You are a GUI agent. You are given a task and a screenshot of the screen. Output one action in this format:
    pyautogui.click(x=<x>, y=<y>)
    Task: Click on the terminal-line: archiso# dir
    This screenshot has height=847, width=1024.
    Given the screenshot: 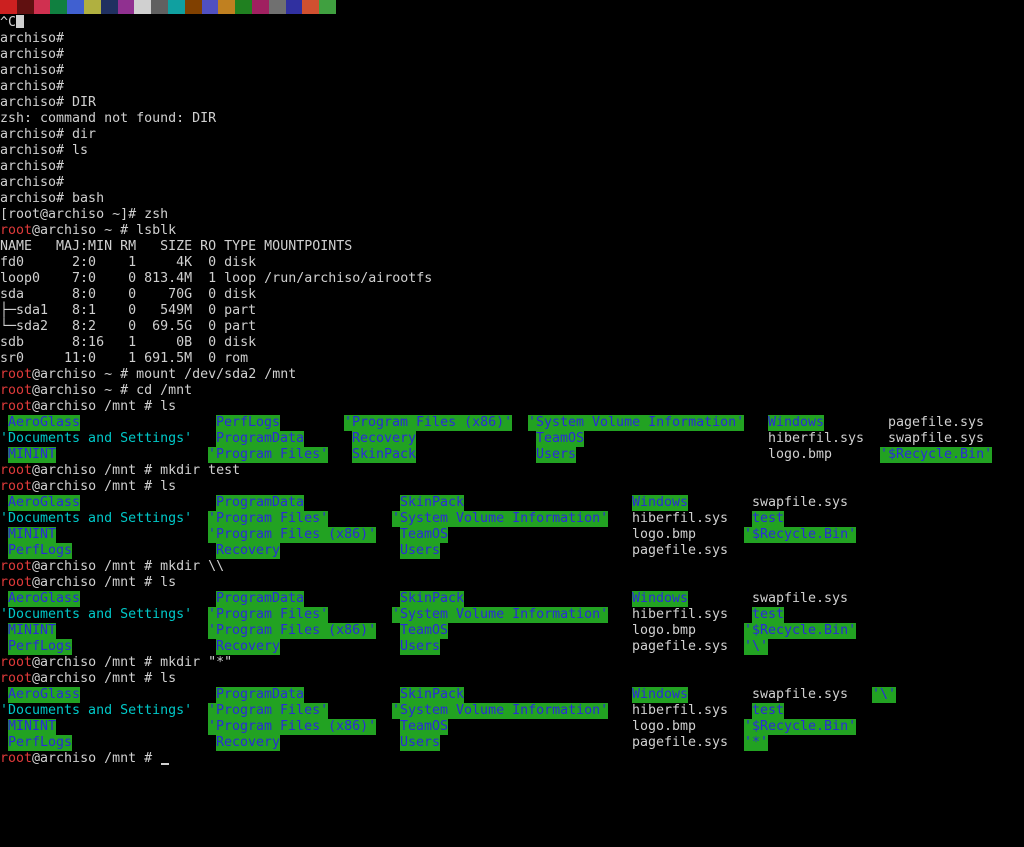 What is the action you would take?
    pyautogui.click(x=48, y=134)
    